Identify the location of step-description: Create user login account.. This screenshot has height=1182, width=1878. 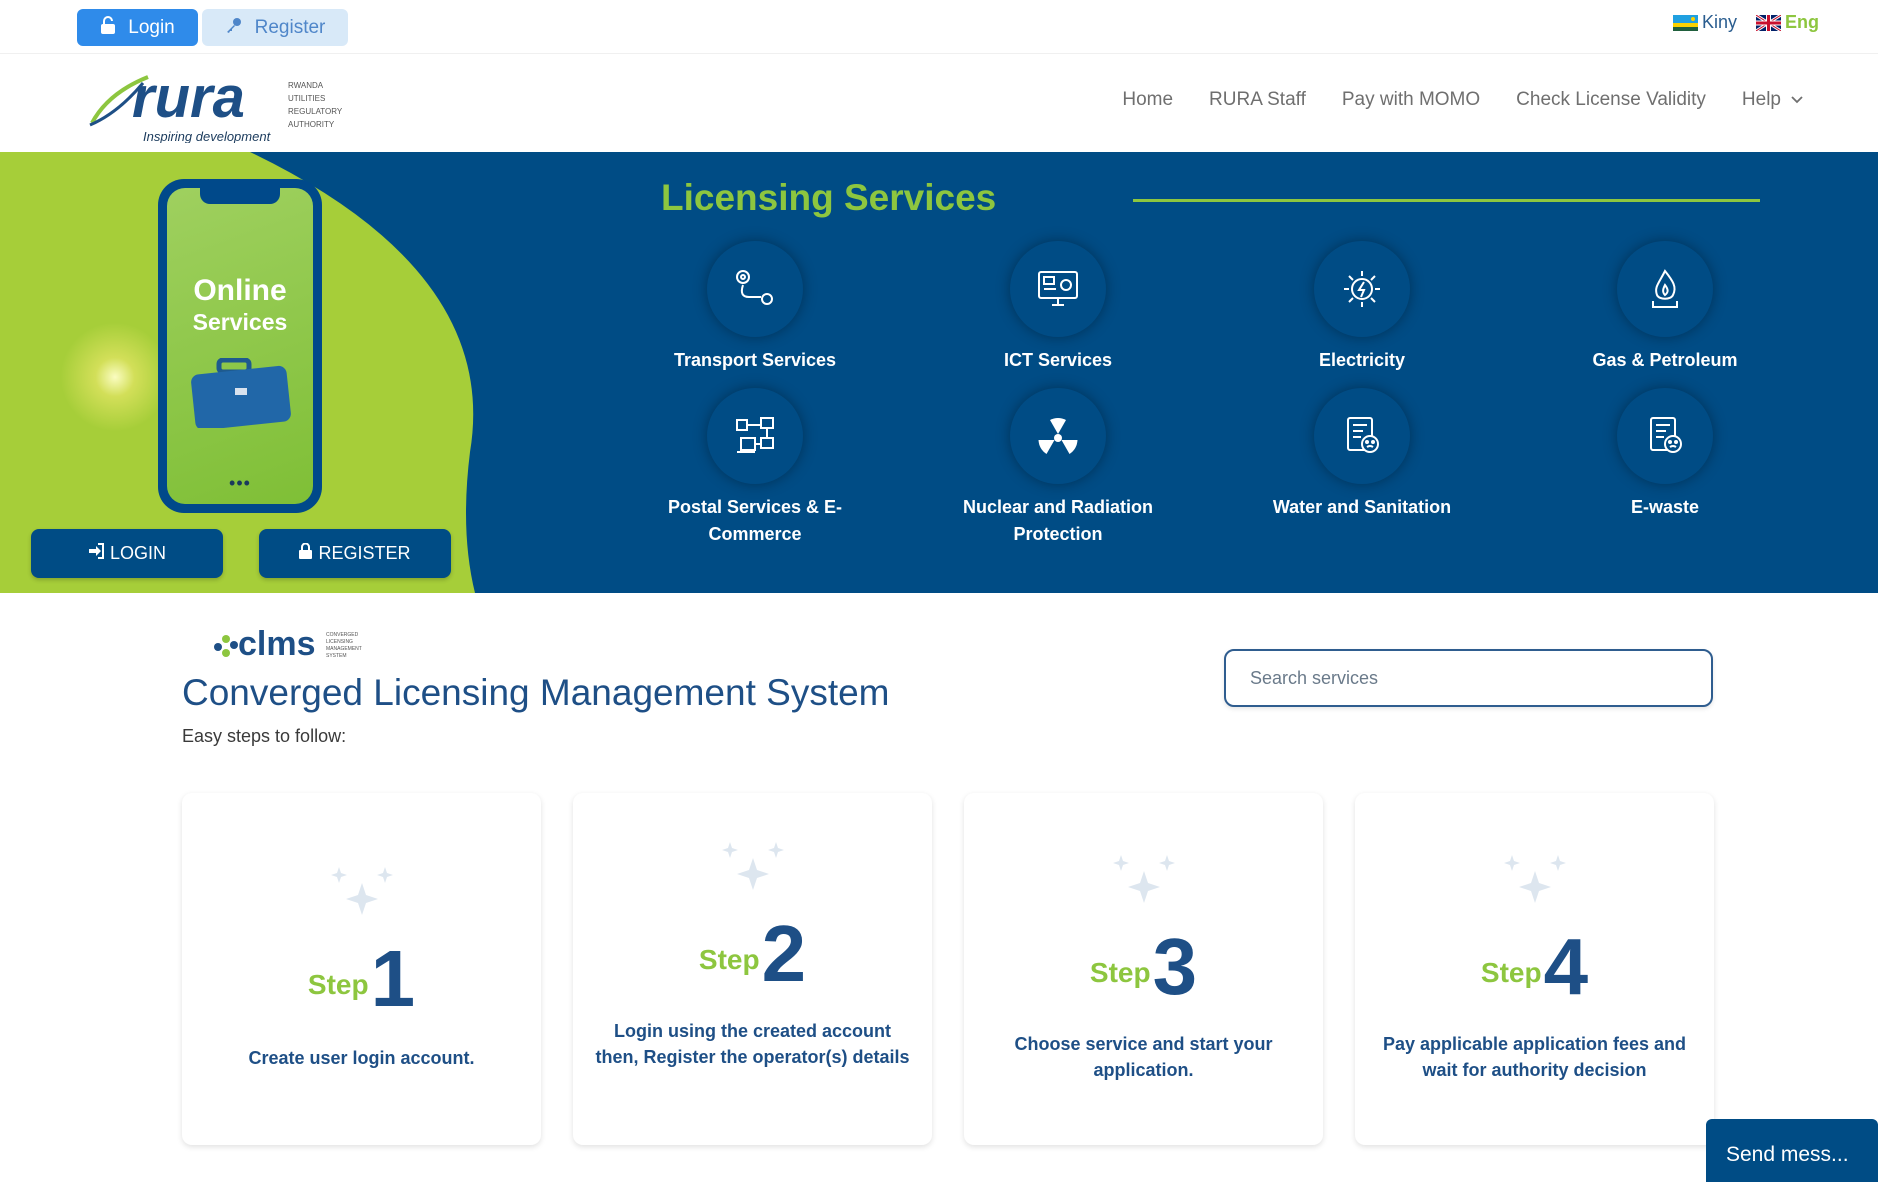
(361, 1058).